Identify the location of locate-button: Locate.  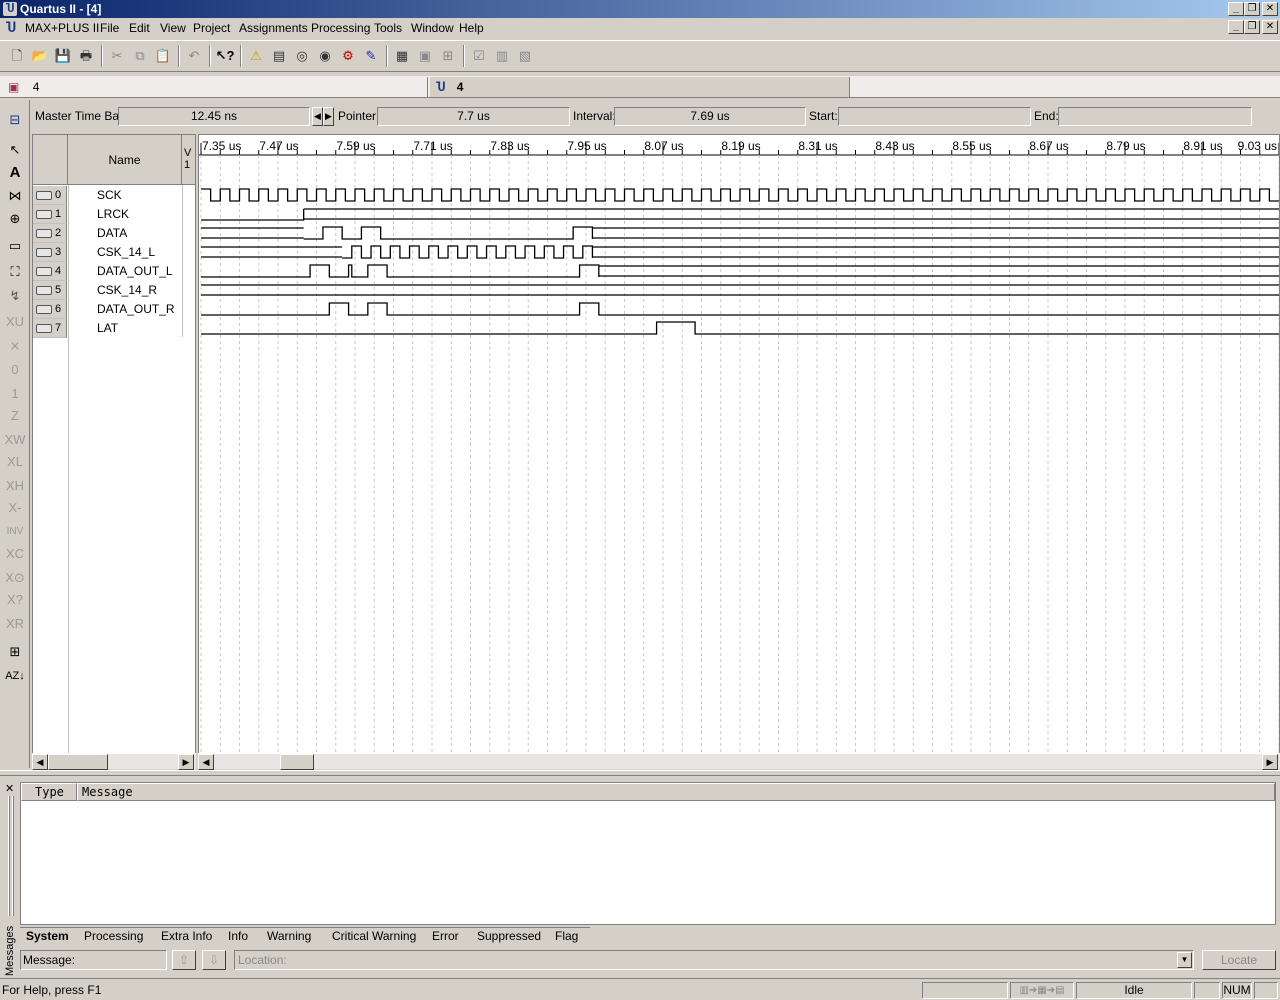
(1239, 960).